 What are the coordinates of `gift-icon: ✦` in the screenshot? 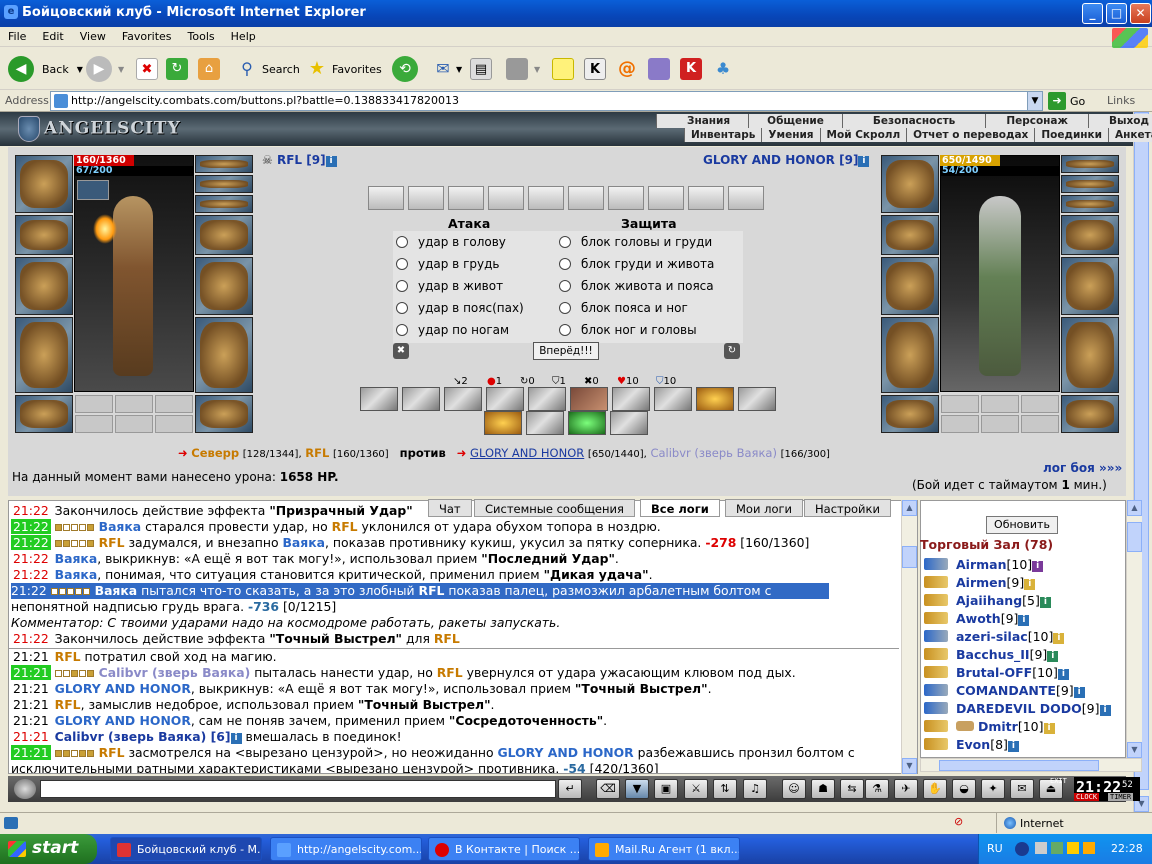 It's located at (993, 789).